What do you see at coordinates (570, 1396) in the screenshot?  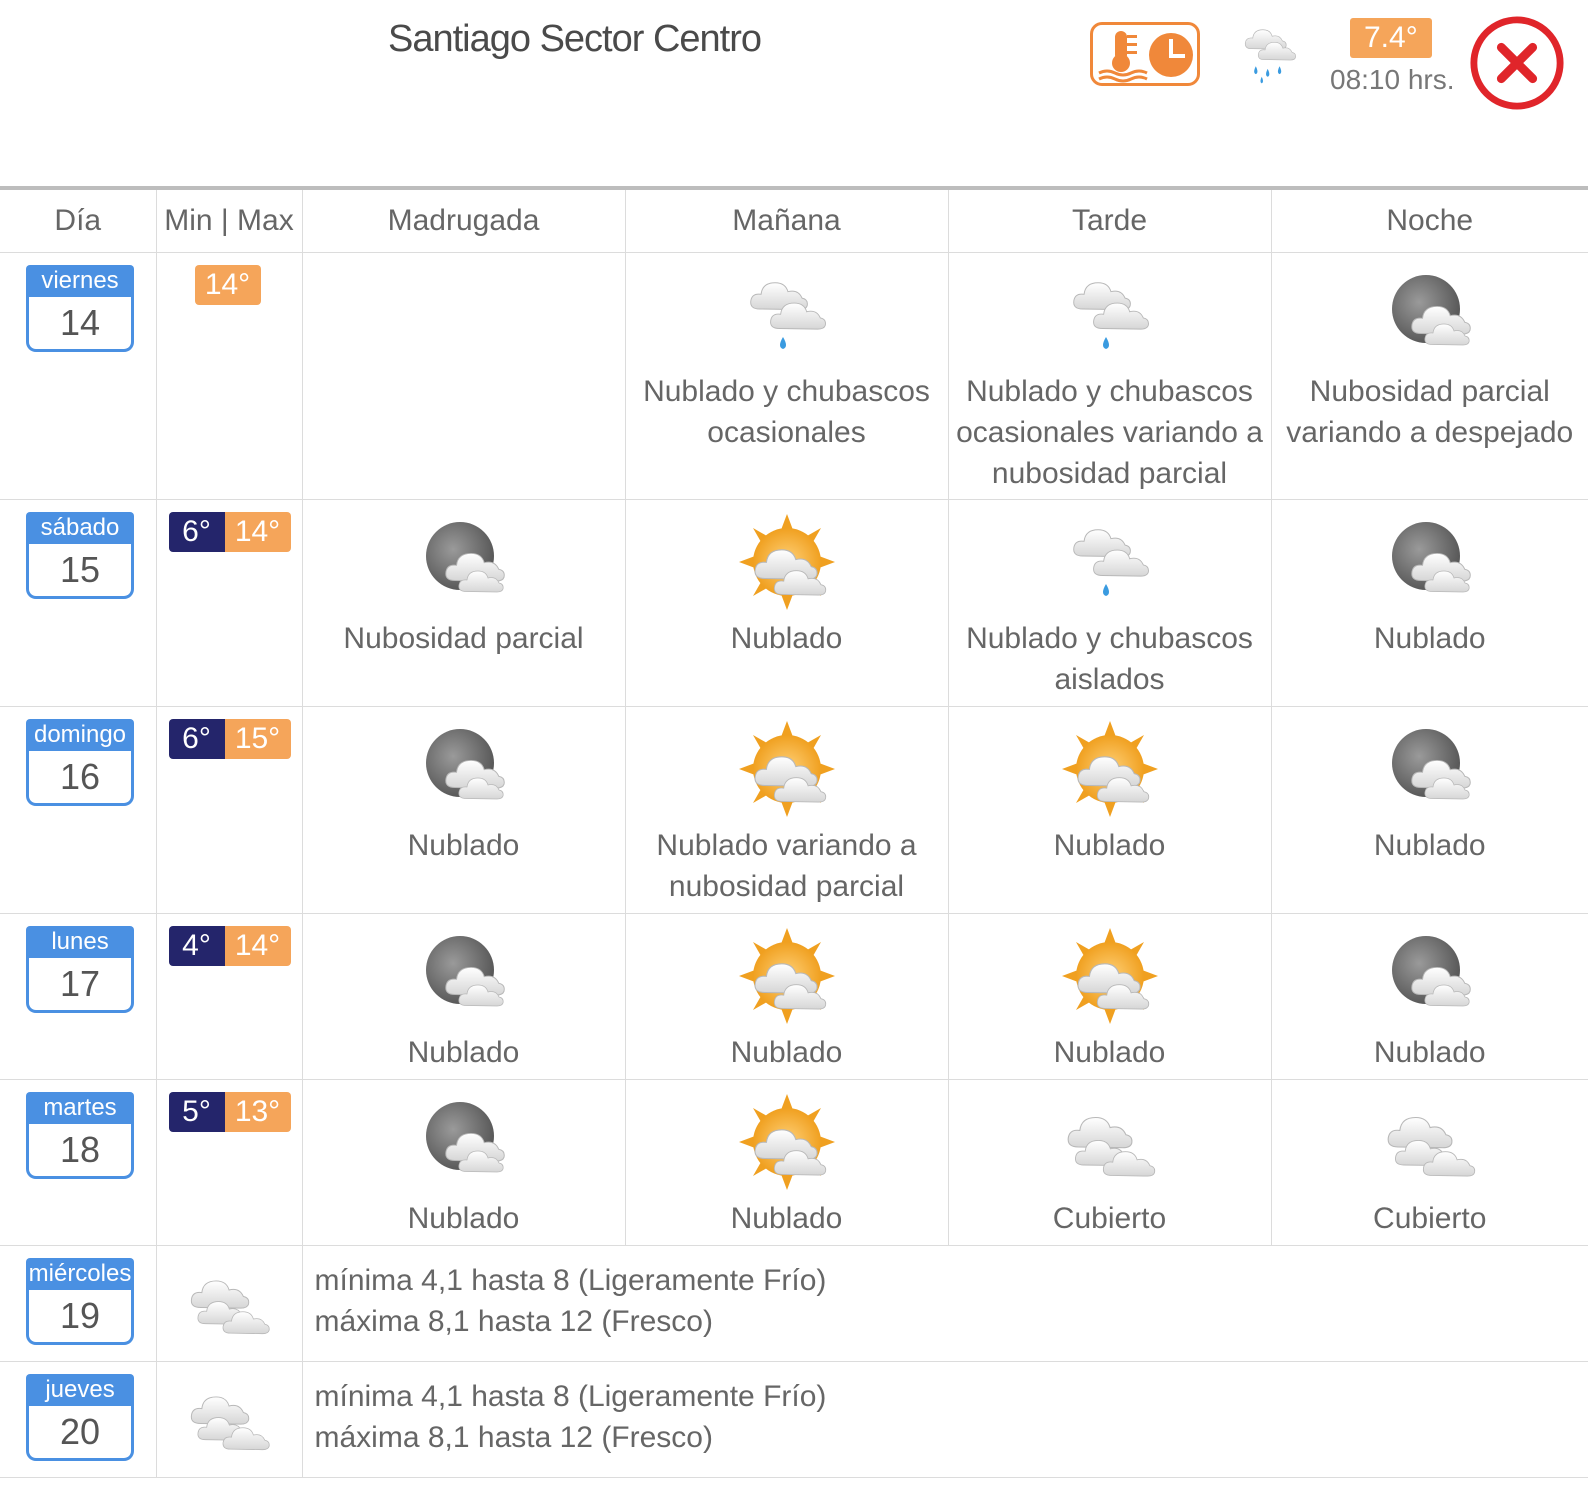 I see `min-range-text: mínima 4,1 hasta 8 (Ligeramente Frío)` at bounding box center [570, 1396].